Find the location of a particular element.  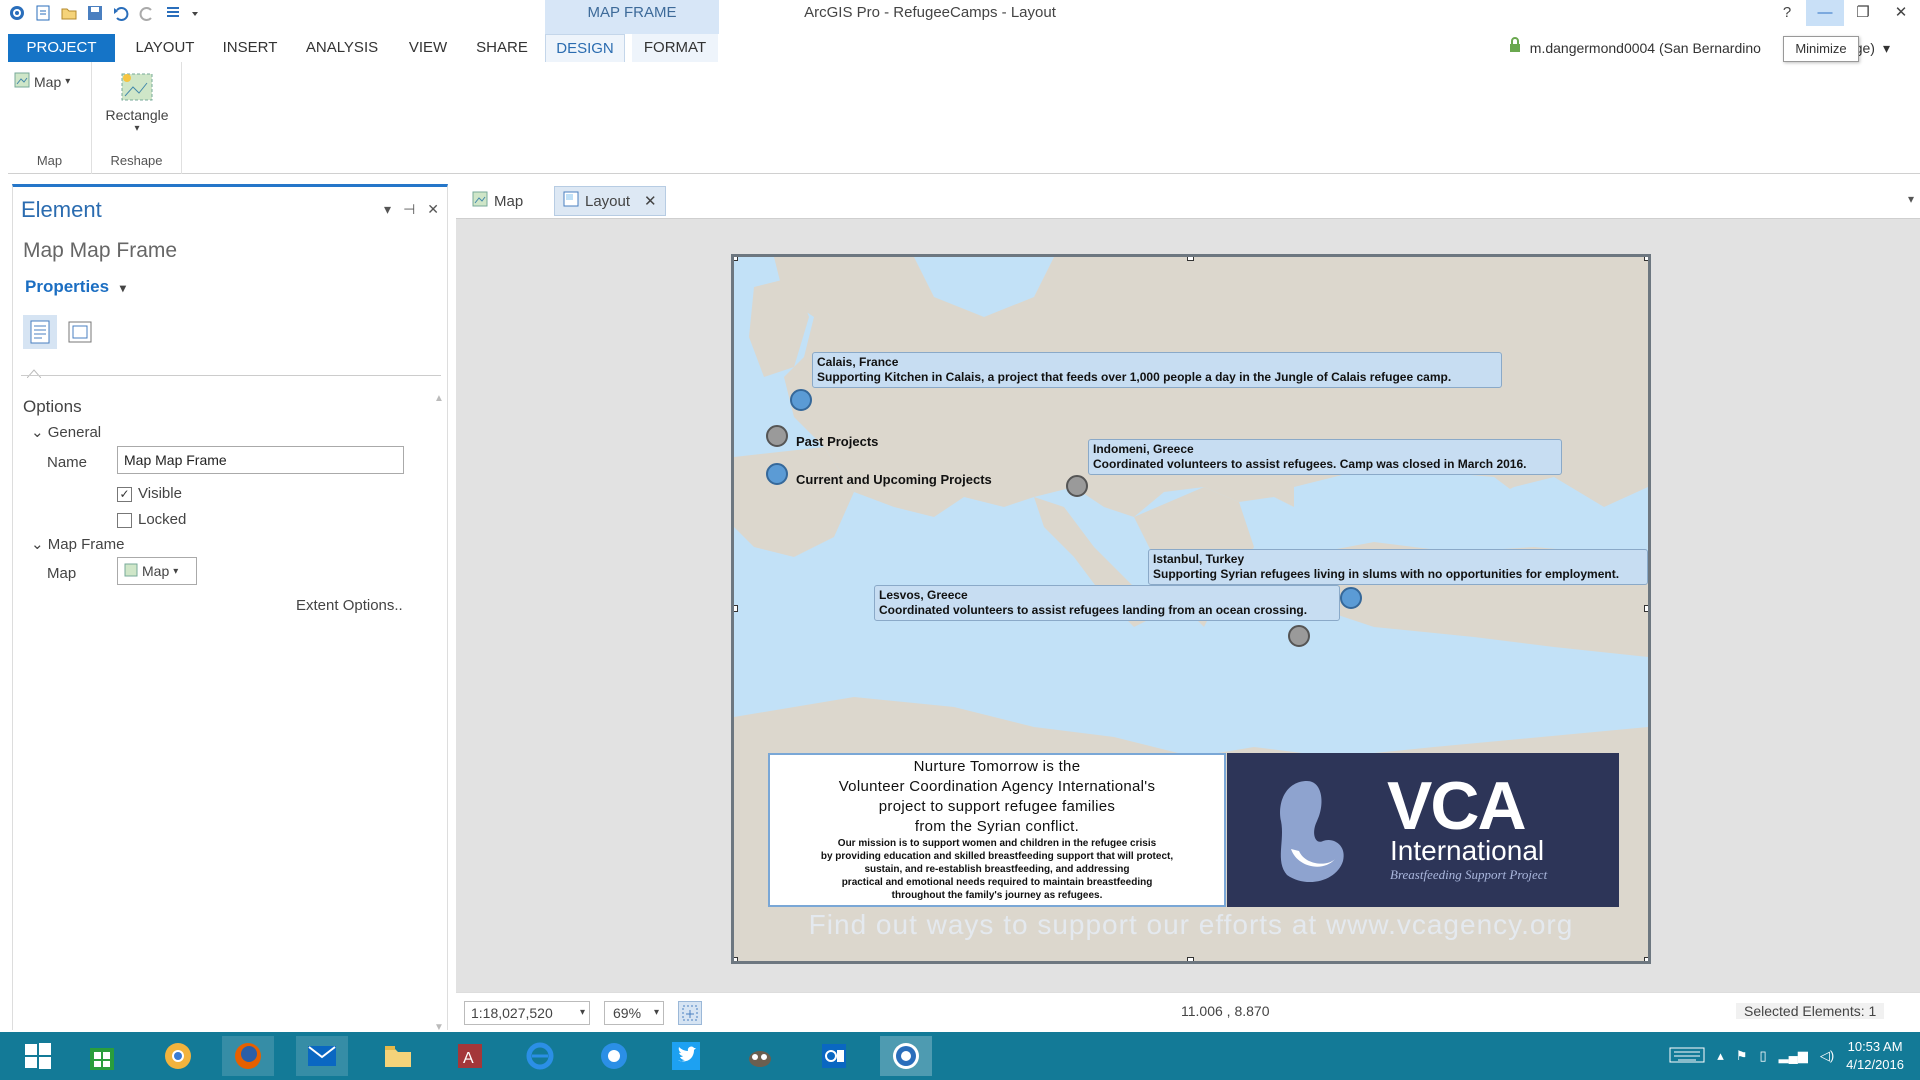

close-window-button: ✕ is located at coordinates (1901, 13).